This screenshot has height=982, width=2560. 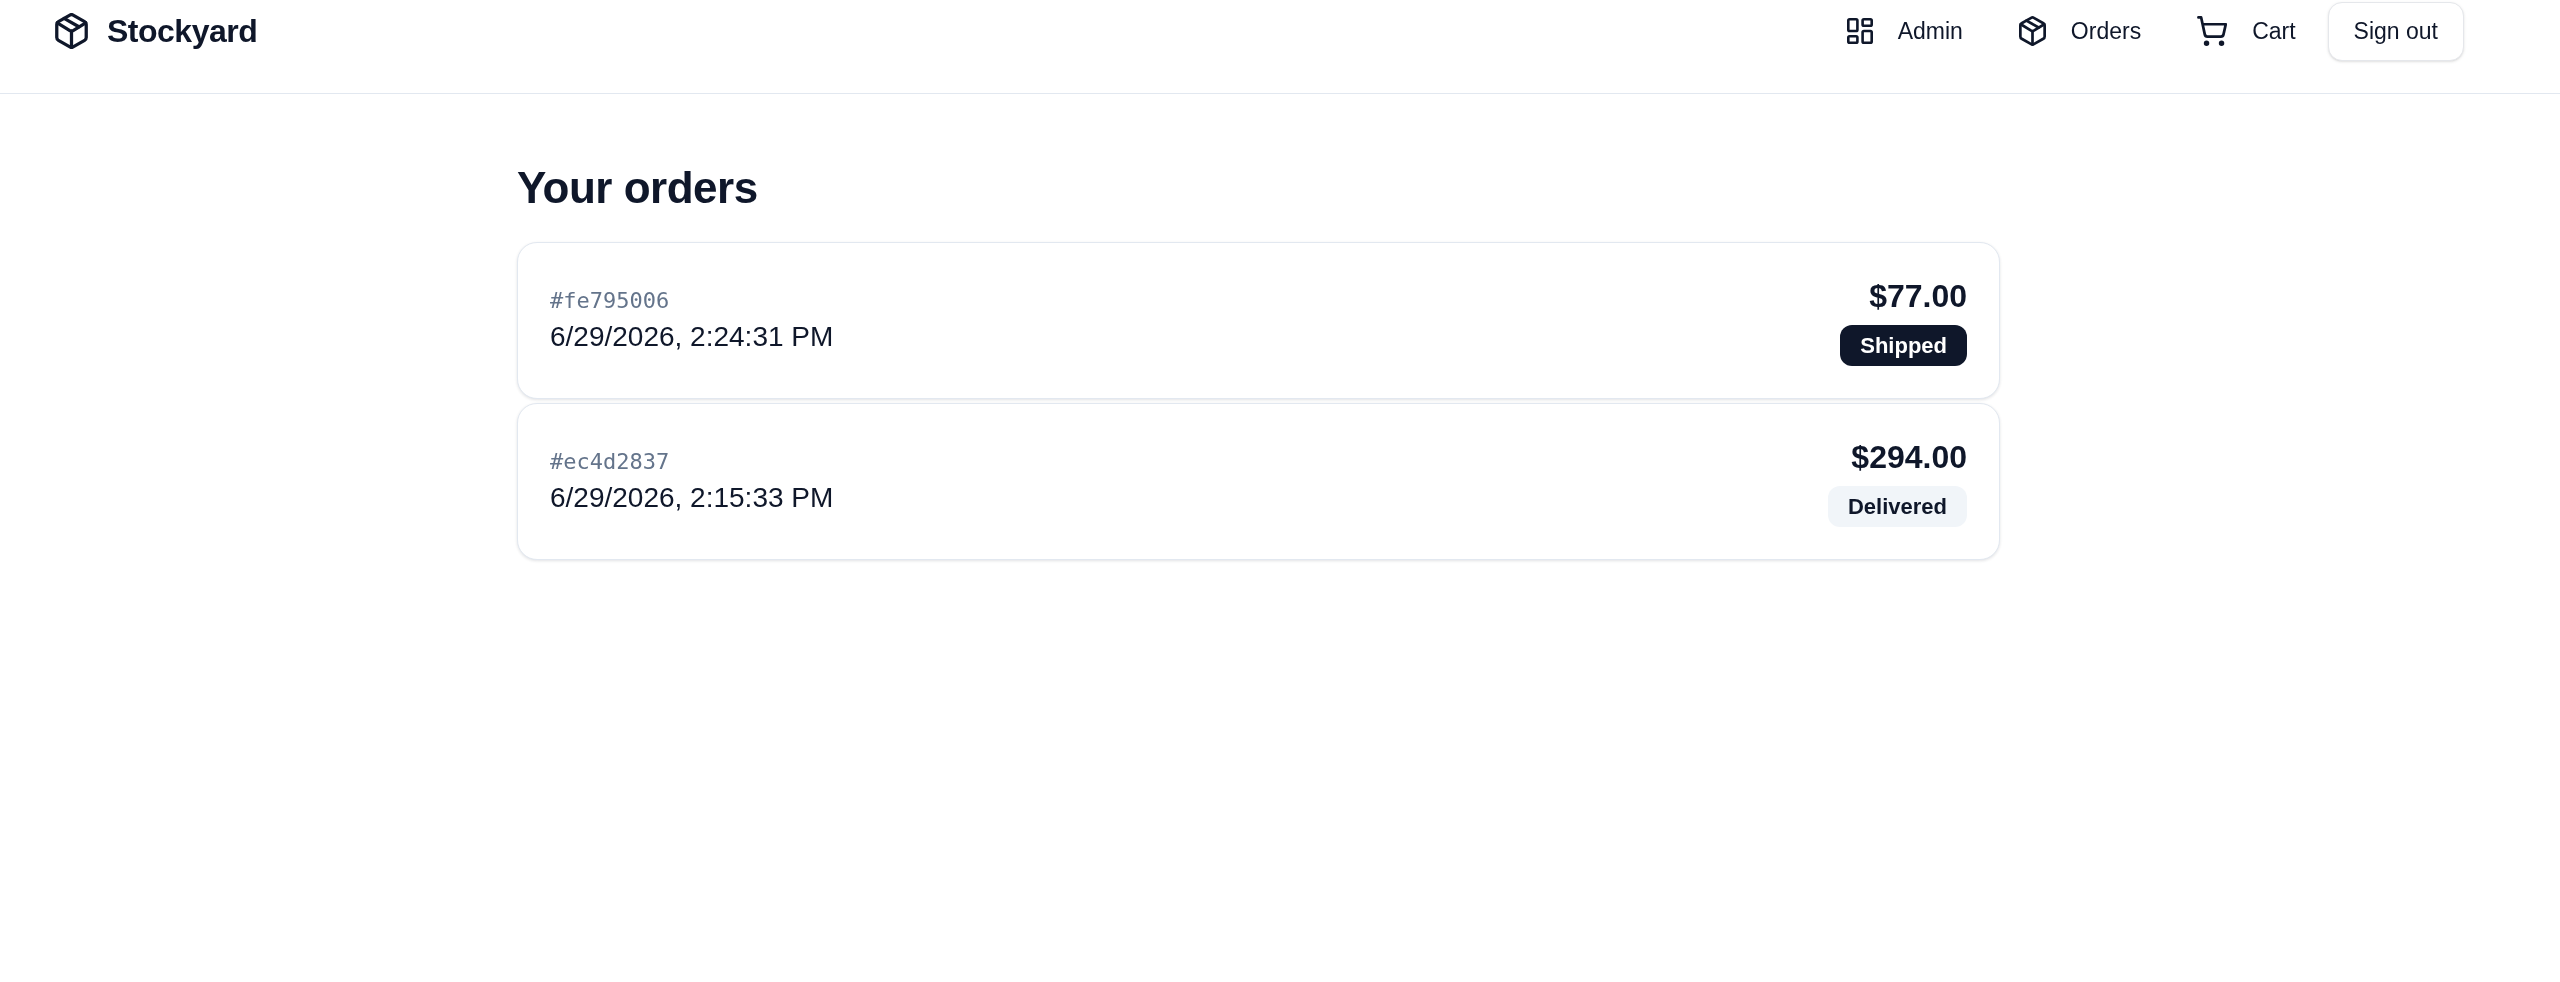 What do you see at coordinates (1909, 457) in the screenshot?
I see `order-total: $294.00` at bounding box center [1909, 457].